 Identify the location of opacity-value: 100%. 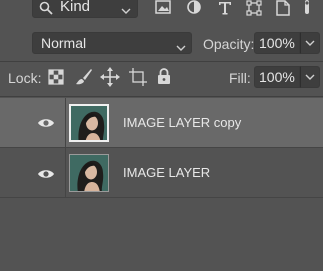
(277, 43).